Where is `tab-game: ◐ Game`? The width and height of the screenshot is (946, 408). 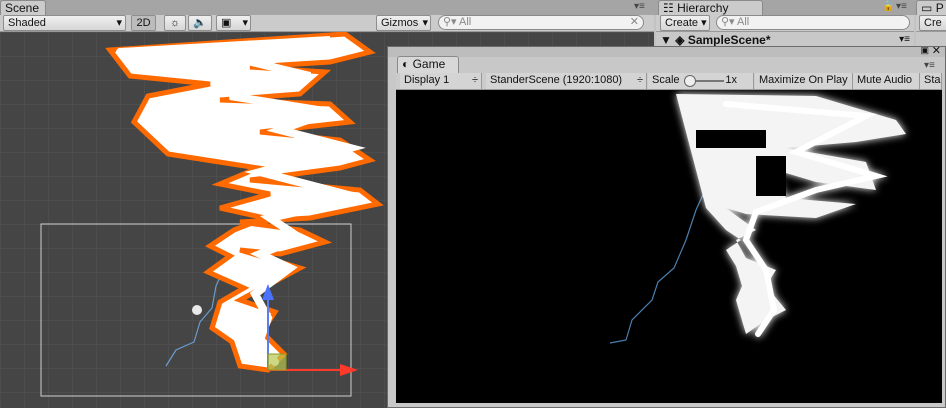
tab-game: ◐ Game is located at coordinates (428, 64).